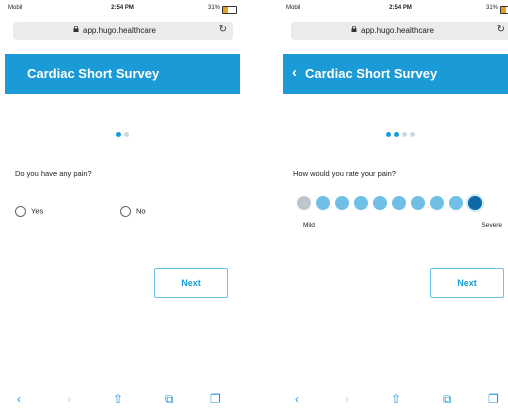 The width and height of the screenshot is (508, 414). Describe the element at coordinates (141, 211) in the screenshot. I see `option-label: No` at that location.